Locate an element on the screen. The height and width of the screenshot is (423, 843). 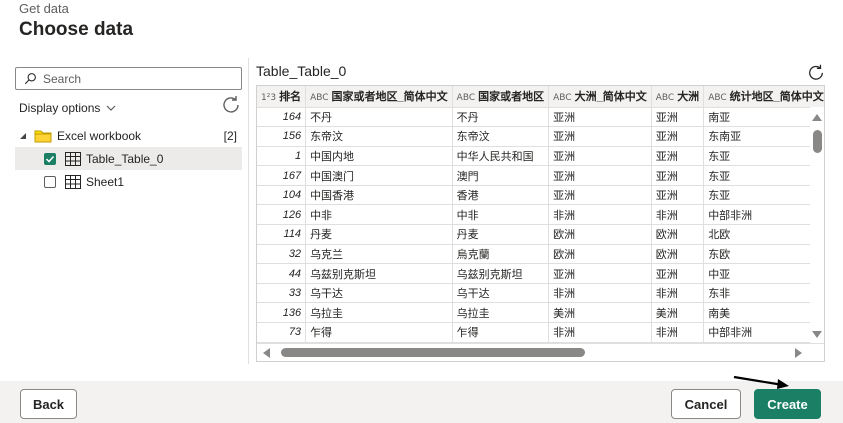
horizontal-scrollbar is located at coordinates (540, 352).